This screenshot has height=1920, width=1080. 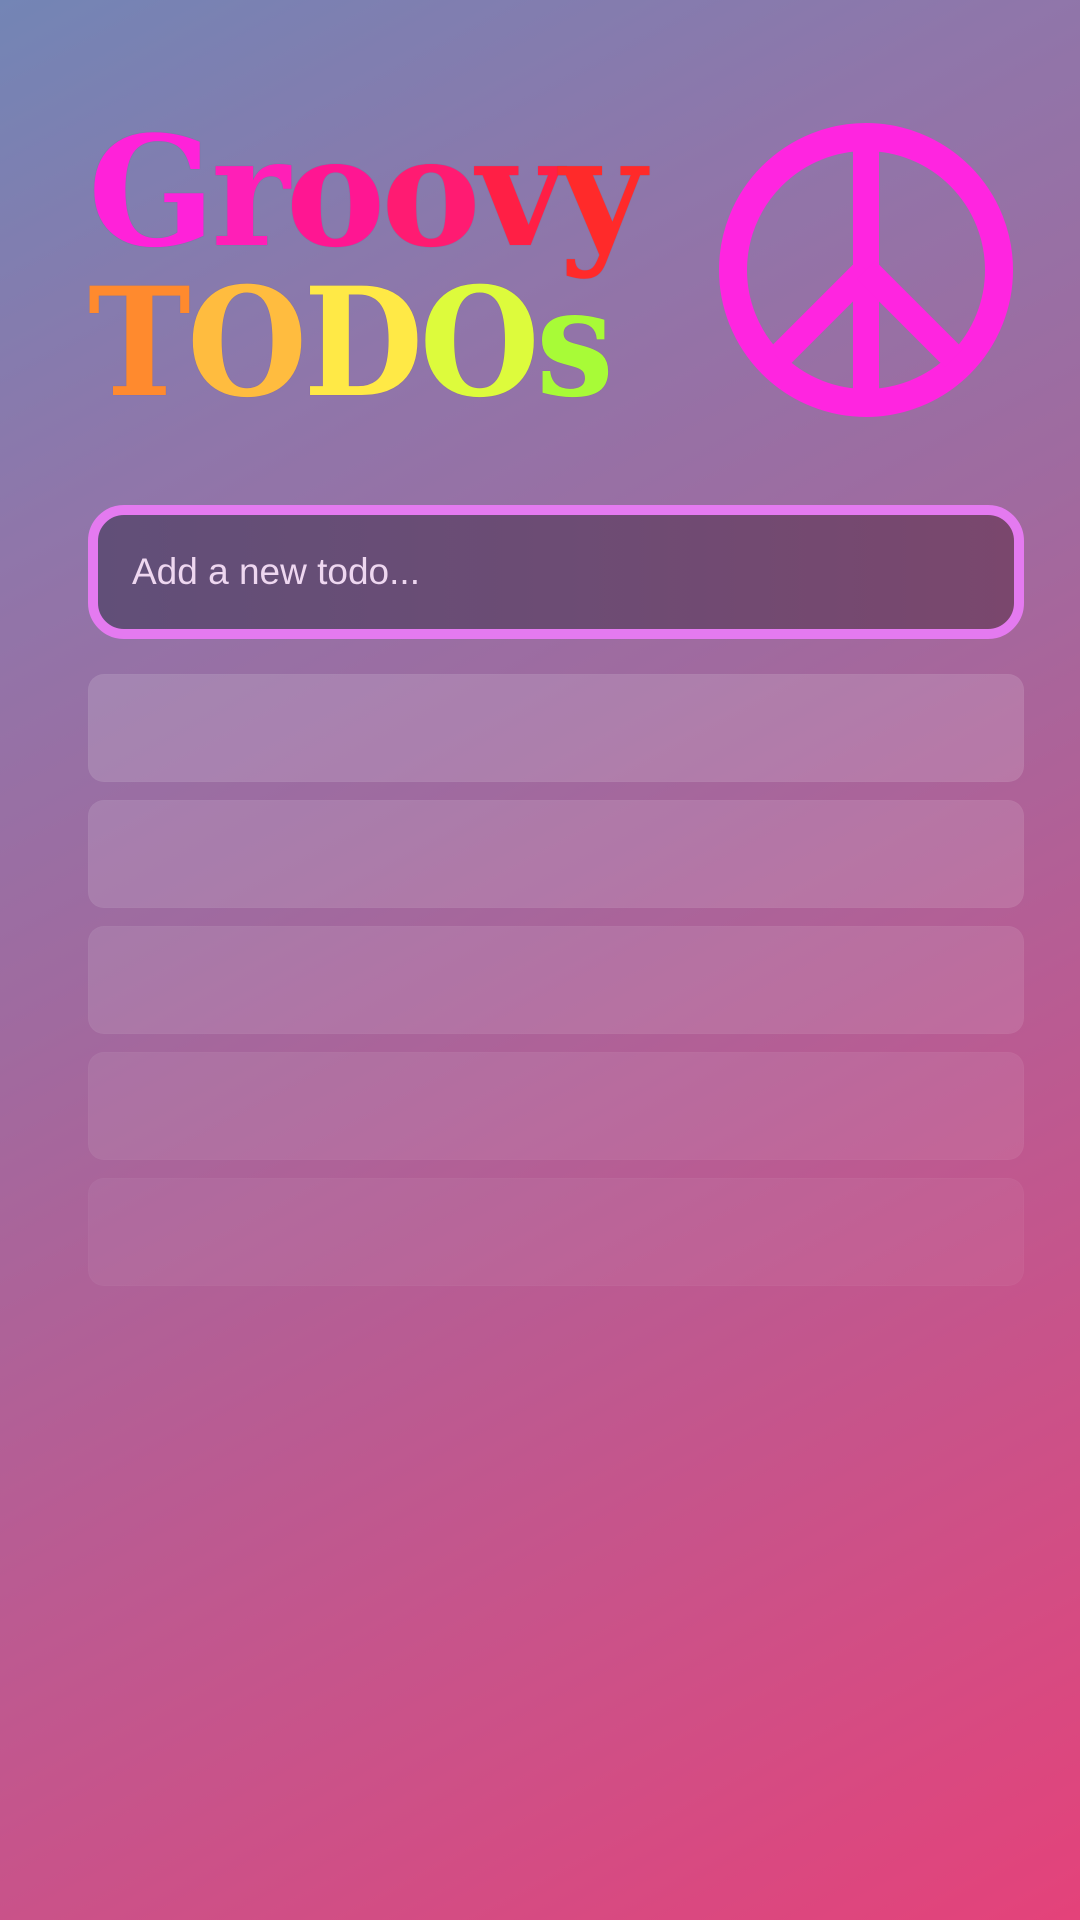 I want to click on title-letter: s, so click(x=575, y=343).